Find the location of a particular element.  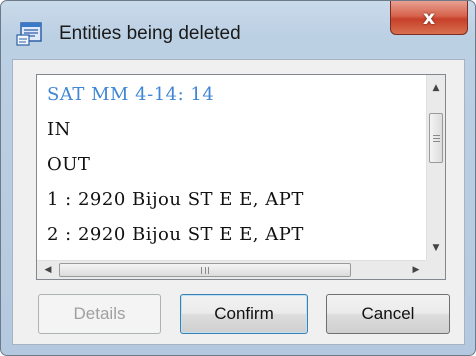

cancel-button: Cancel is located at coordinates (388, 314).